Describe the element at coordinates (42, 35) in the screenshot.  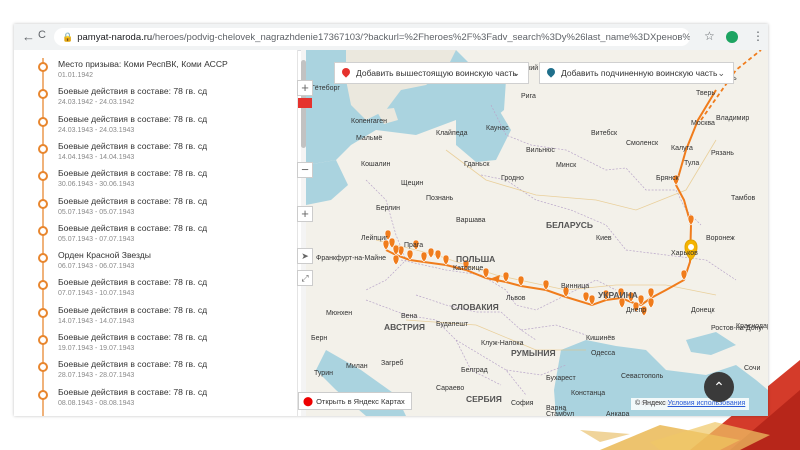
I see `reload-icon: C` at that location.